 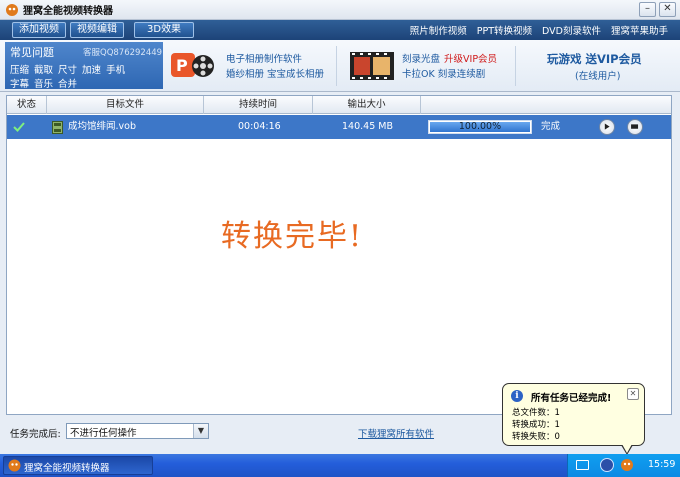 I want to click on link-photo-video: 照片制作视频, so click(x=438, y=30).